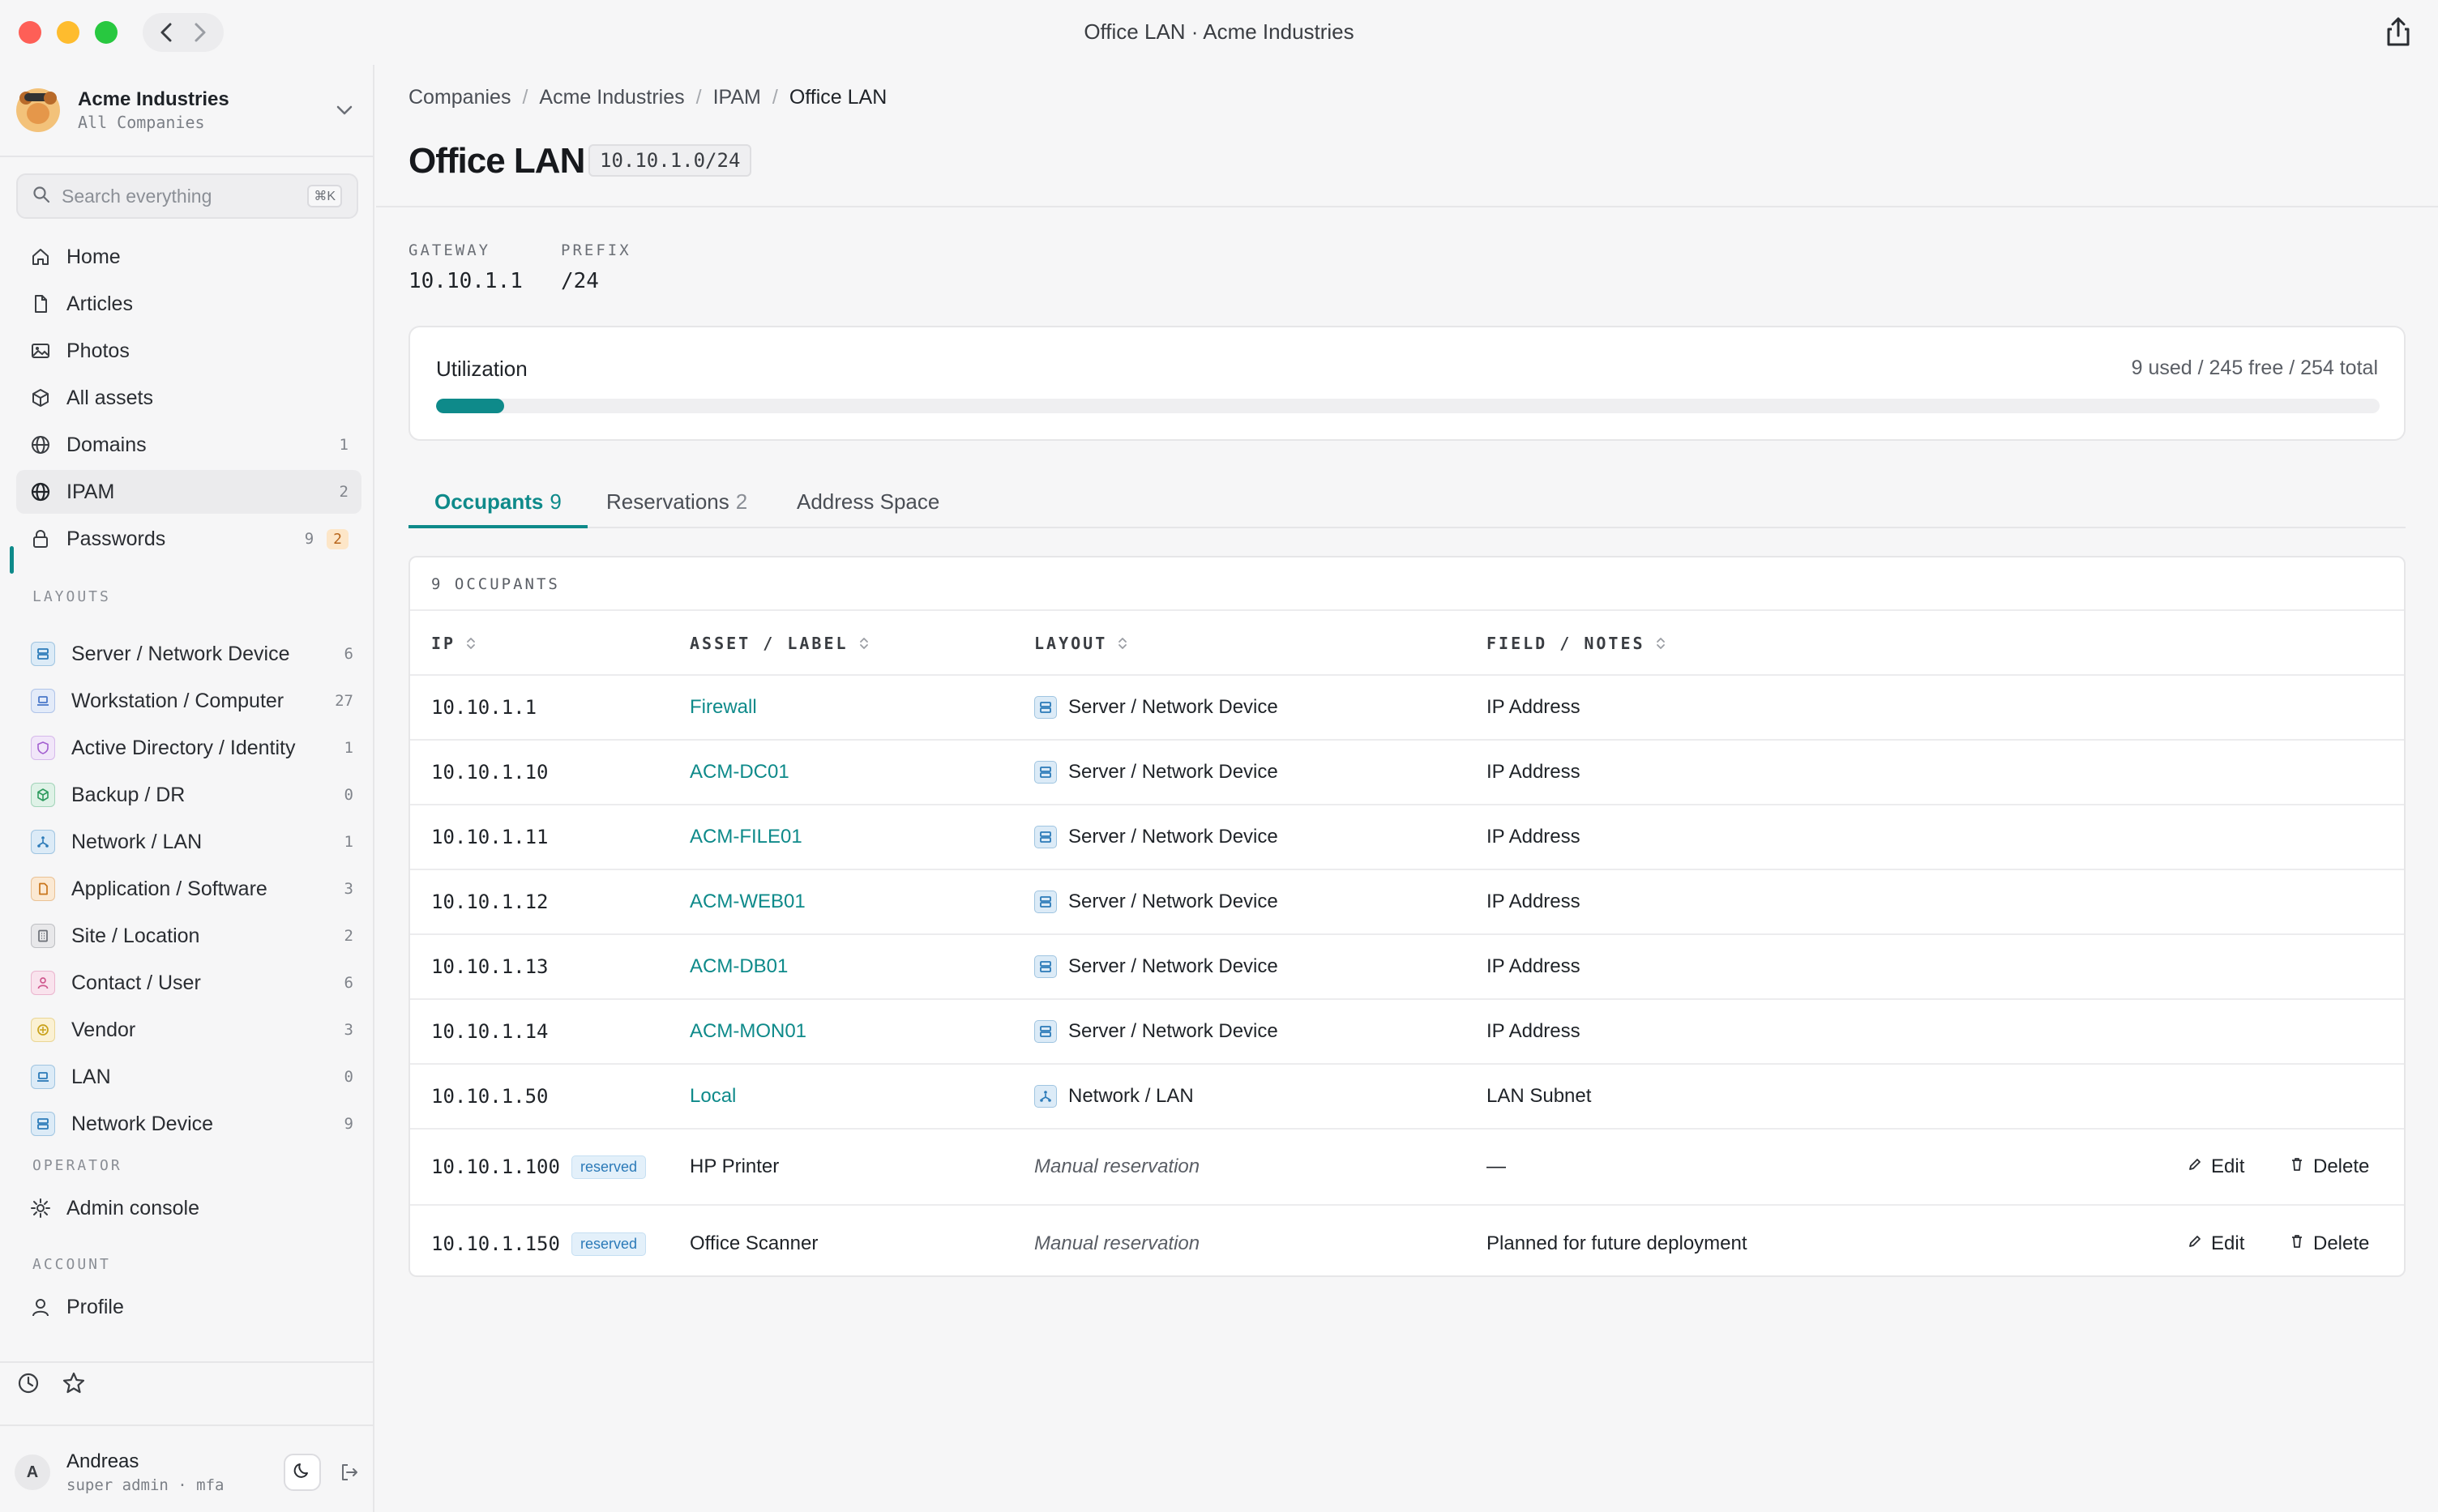 The width and height of the screenshot is (2438, 1512). What do you see at coordinates (107, 444) in the screenshot?
I see `sidebar-item-label: Domains` at bounding box center [107, 444].